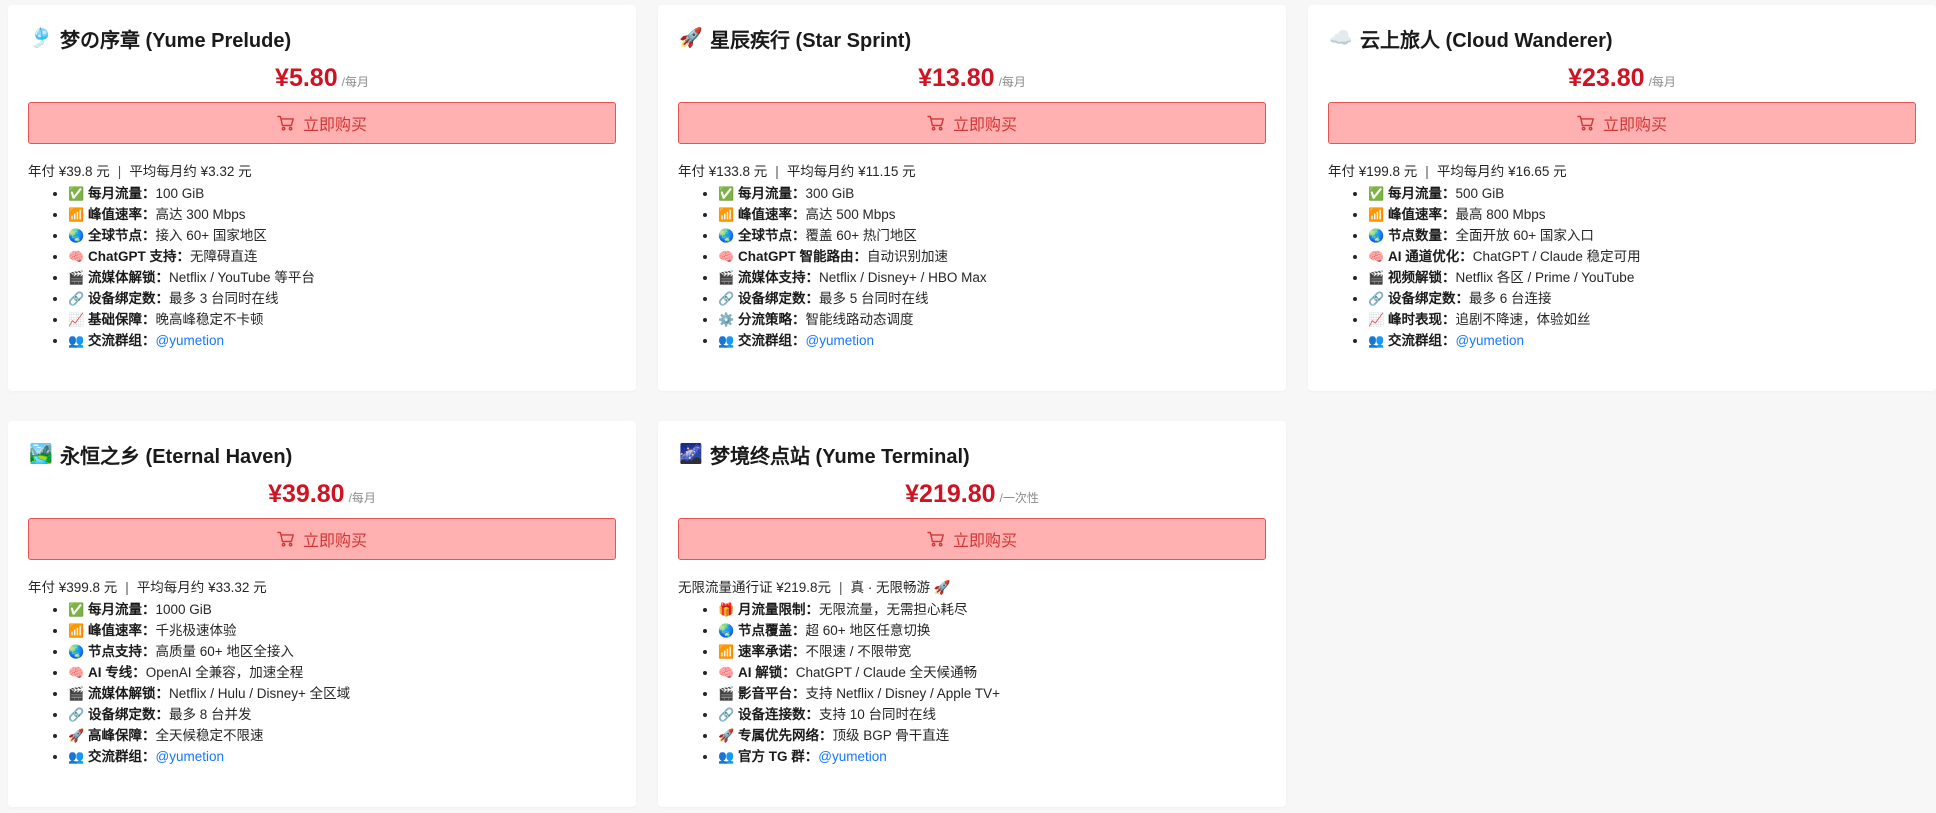 Image resolution: width=1936 pixels, height=813 pixels. Describe the element at coordinates (201, 587) in the screenshot. I see `monthly-average: 平均每月约 ¥33.32 元` at that location.